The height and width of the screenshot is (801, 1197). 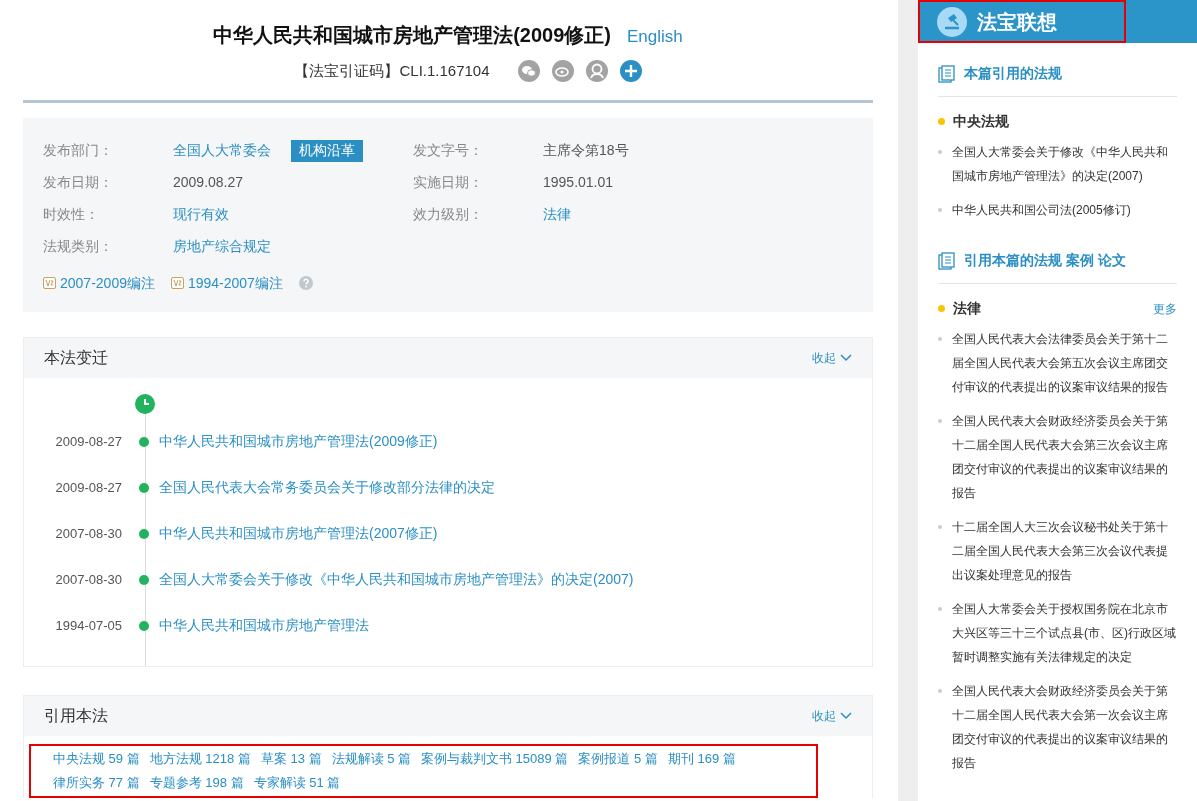 I want to click on related-law-link: 全国人民代表大会法律委员会关于第十二届全国人民代表大会第五次会议主席团交付审议的代表提出的议案审议结果的报告, so click(x=1064, y=363).